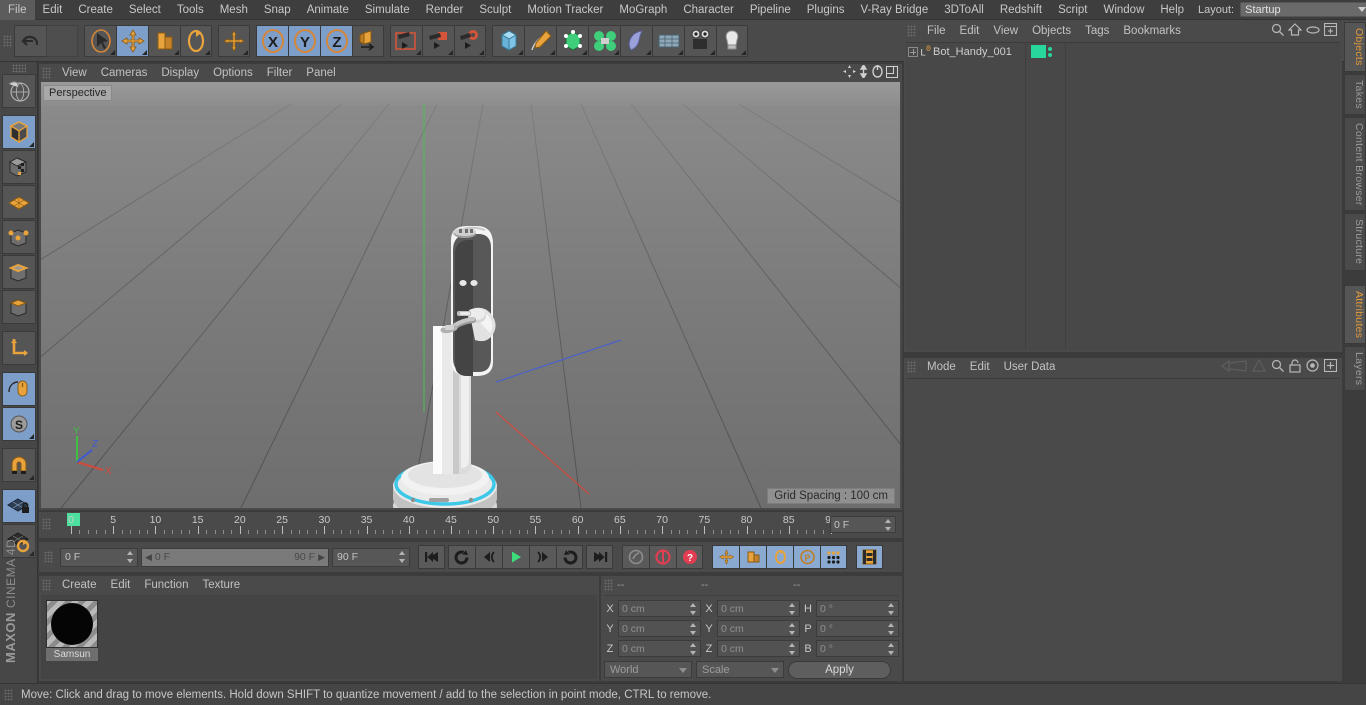 The width and height of the screenshot is (1366, 705). Describe the element at coordinates (7, 40) in the screenshot. I see `toolbar-grip` at that location.